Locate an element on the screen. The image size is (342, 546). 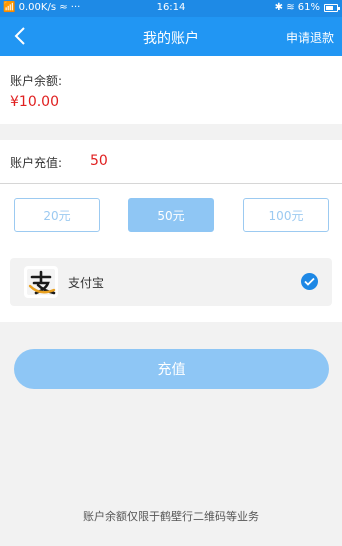
recharge-label: 账户充值: is located at coordinates (36, 163).